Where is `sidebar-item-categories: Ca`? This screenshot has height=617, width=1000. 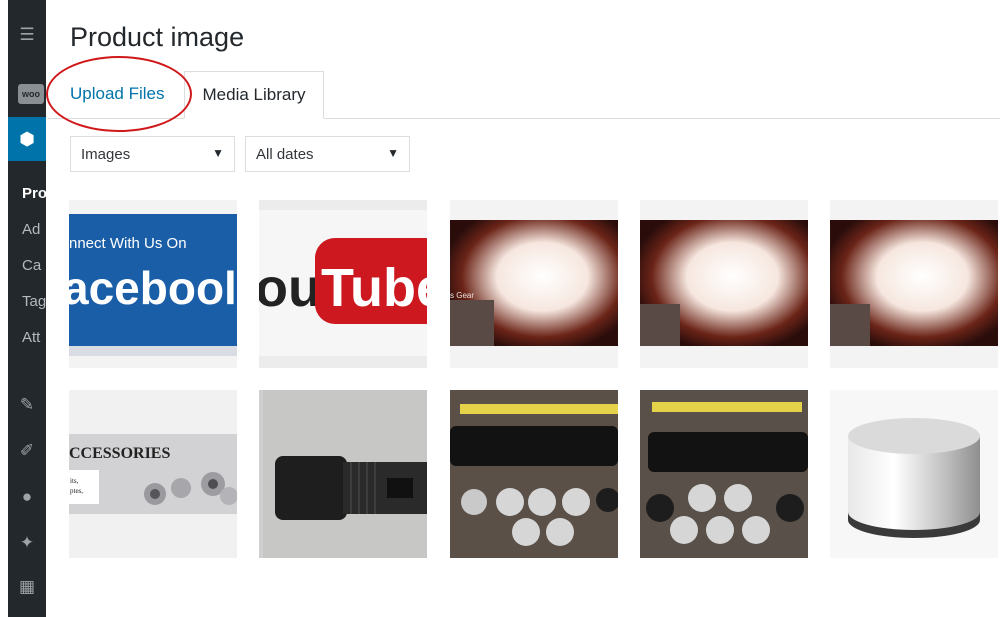 sidebar-item-categories: Ca is located at coordinates (31, 265).